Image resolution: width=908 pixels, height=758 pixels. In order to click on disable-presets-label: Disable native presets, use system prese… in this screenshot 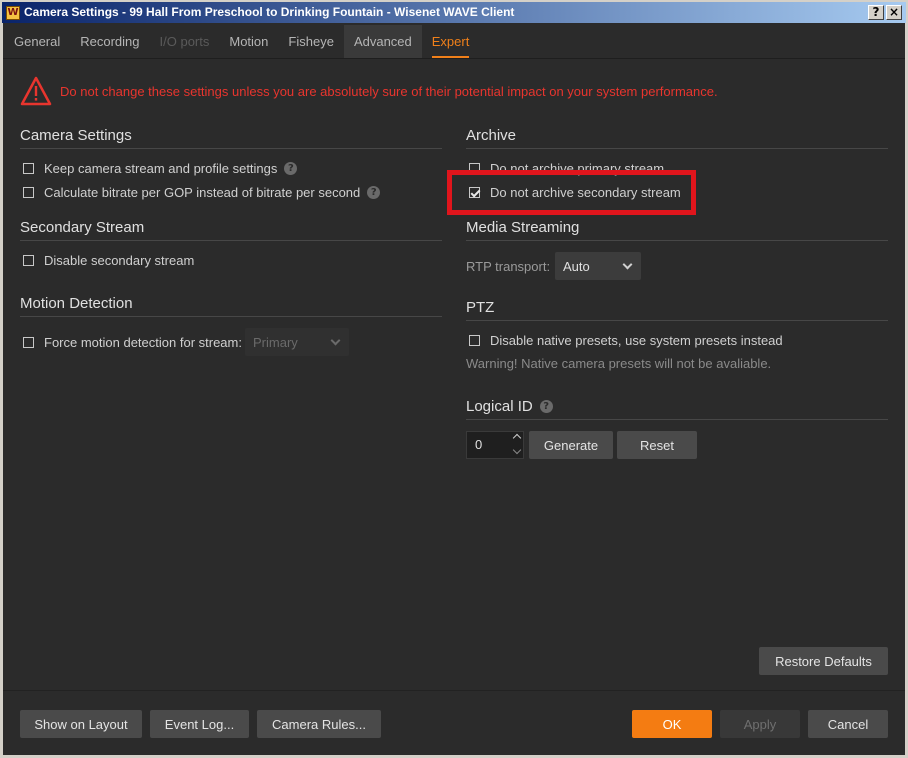, I will do `click(636, 340)`.